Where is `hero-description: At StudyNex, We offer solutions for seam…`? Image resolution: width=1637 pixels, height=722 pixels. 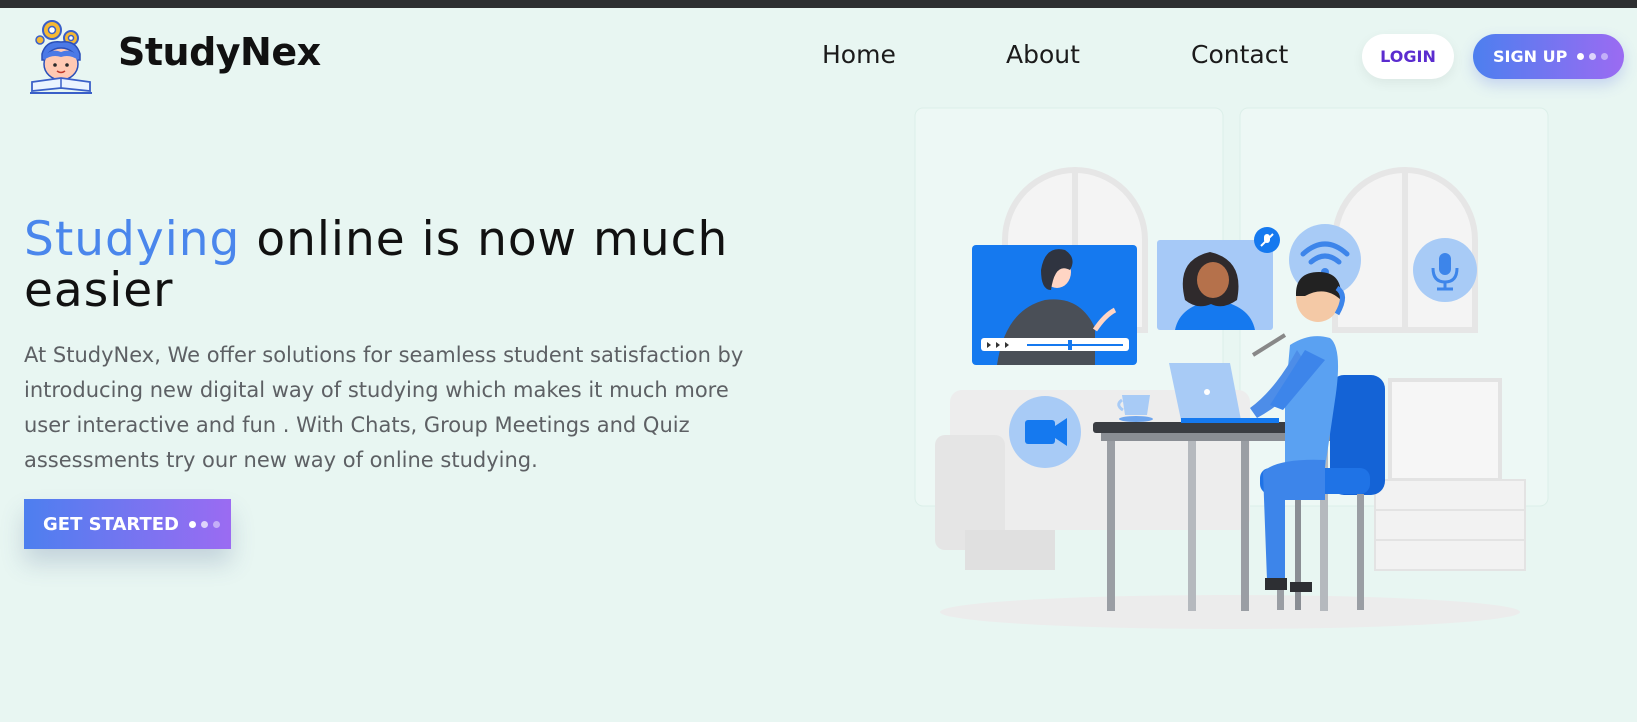
hero-description: At StudyNex, We offer solutions for seam… is located at coordinates (384, 407).